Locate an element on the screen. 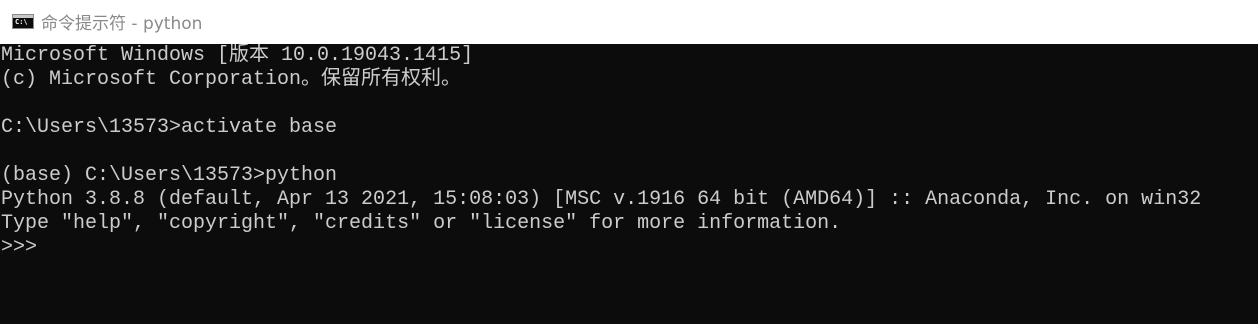 The height and width of the screenshot is (324, 1258). title-bar: C:\ 命令提示符 - python is located at coordinates (629, 22).